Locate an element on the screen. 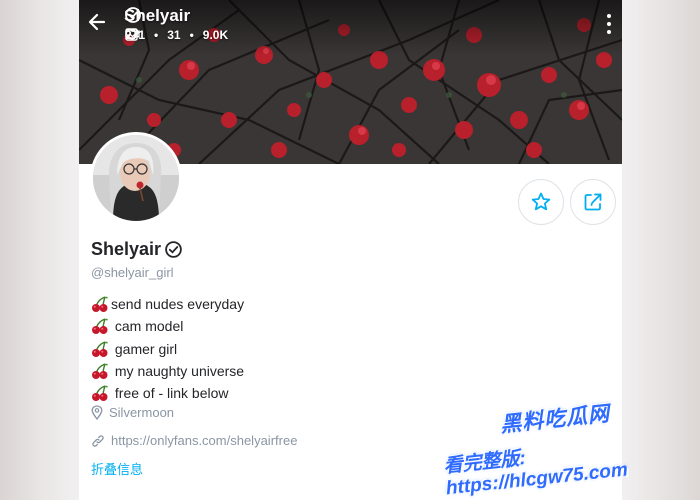  bio-line: free of - link below is located at coordinates (167, 393).